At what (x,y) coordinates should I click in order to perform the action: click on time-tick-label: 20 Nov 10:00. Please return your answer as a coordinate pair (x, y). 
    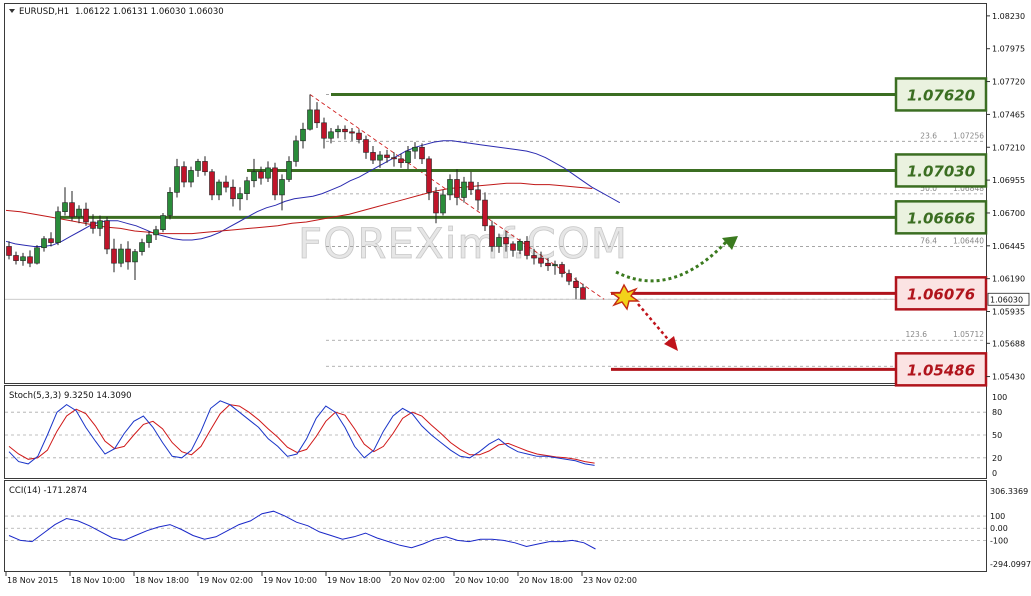
    Looking at the image, I should click on (482, 580).